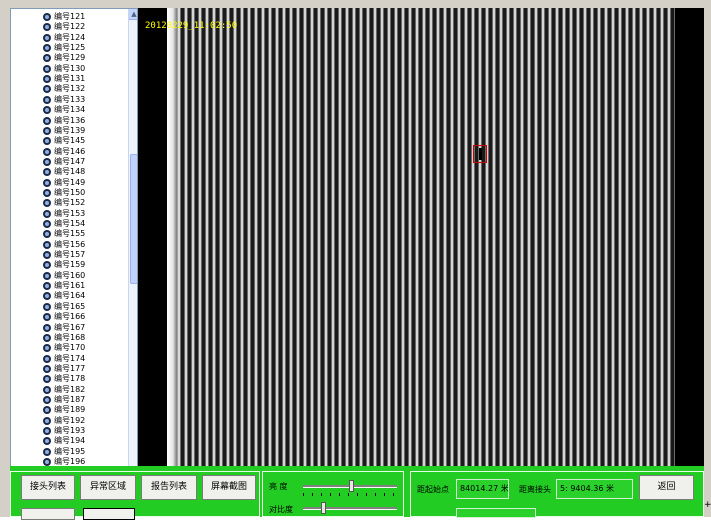 Image resolution: width=711 pixels, height=520 pixels. Describe the element at coordinates (70, 151) in the screenshot. I see `tree-item-label: 编号146` at that location.